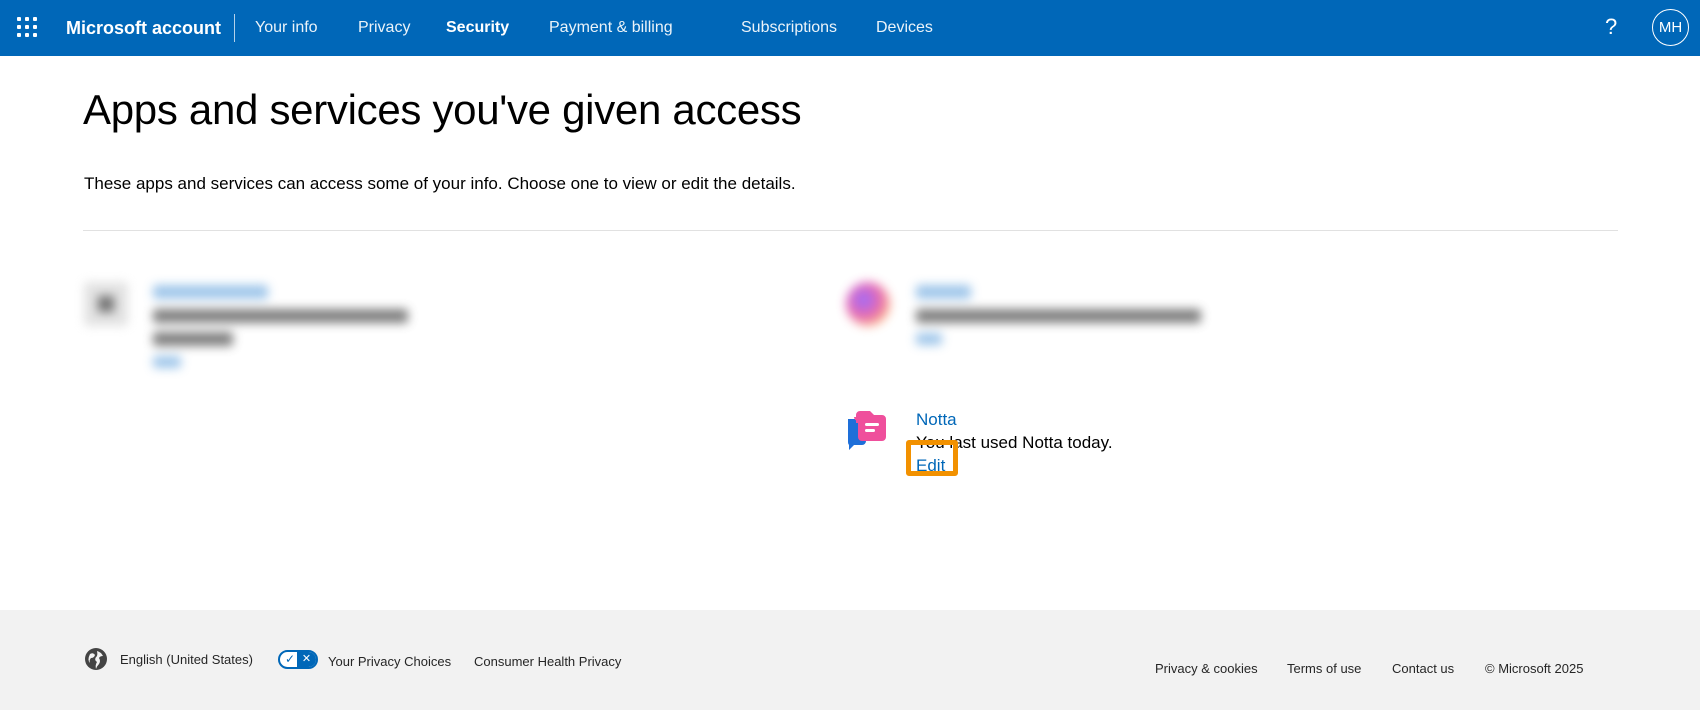 The width and height of the screenshot is (1700, 710). I want to click on help-icon: ?, so click(1611, 27).